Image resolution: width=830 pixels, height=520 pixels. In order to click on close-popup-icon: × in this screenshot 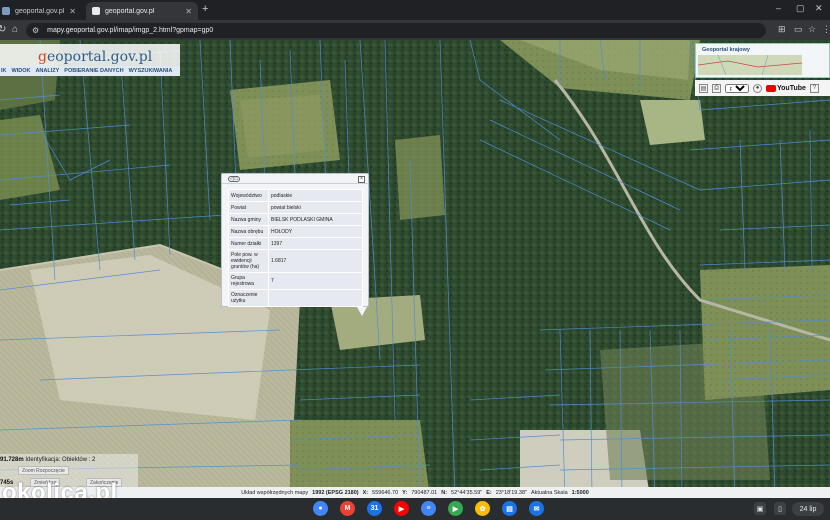, I will do `click(361, 179)`.